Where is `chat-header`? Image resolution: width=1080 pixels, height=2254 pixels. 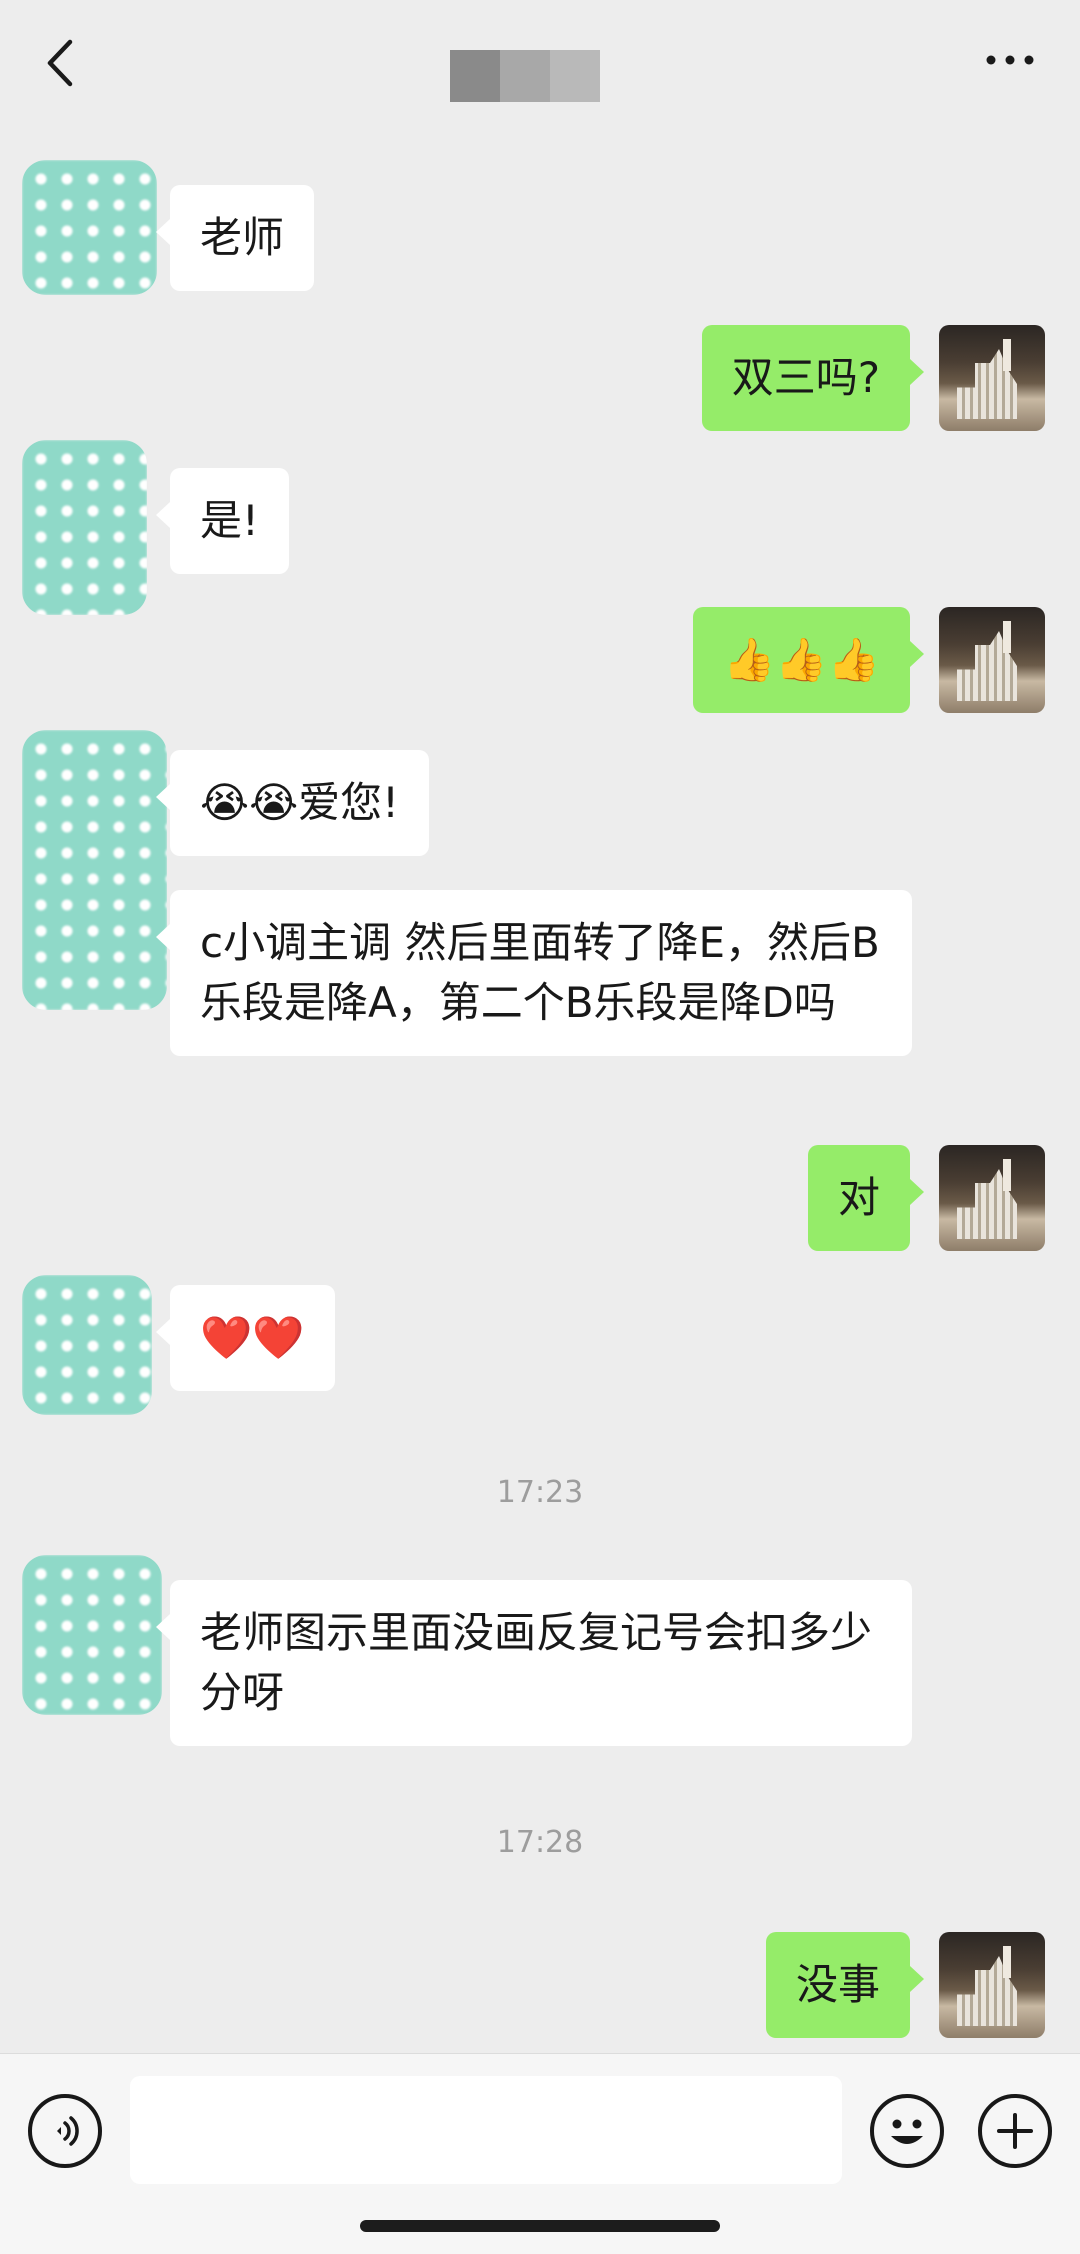
chat-header is located at coordinates (540, 62).